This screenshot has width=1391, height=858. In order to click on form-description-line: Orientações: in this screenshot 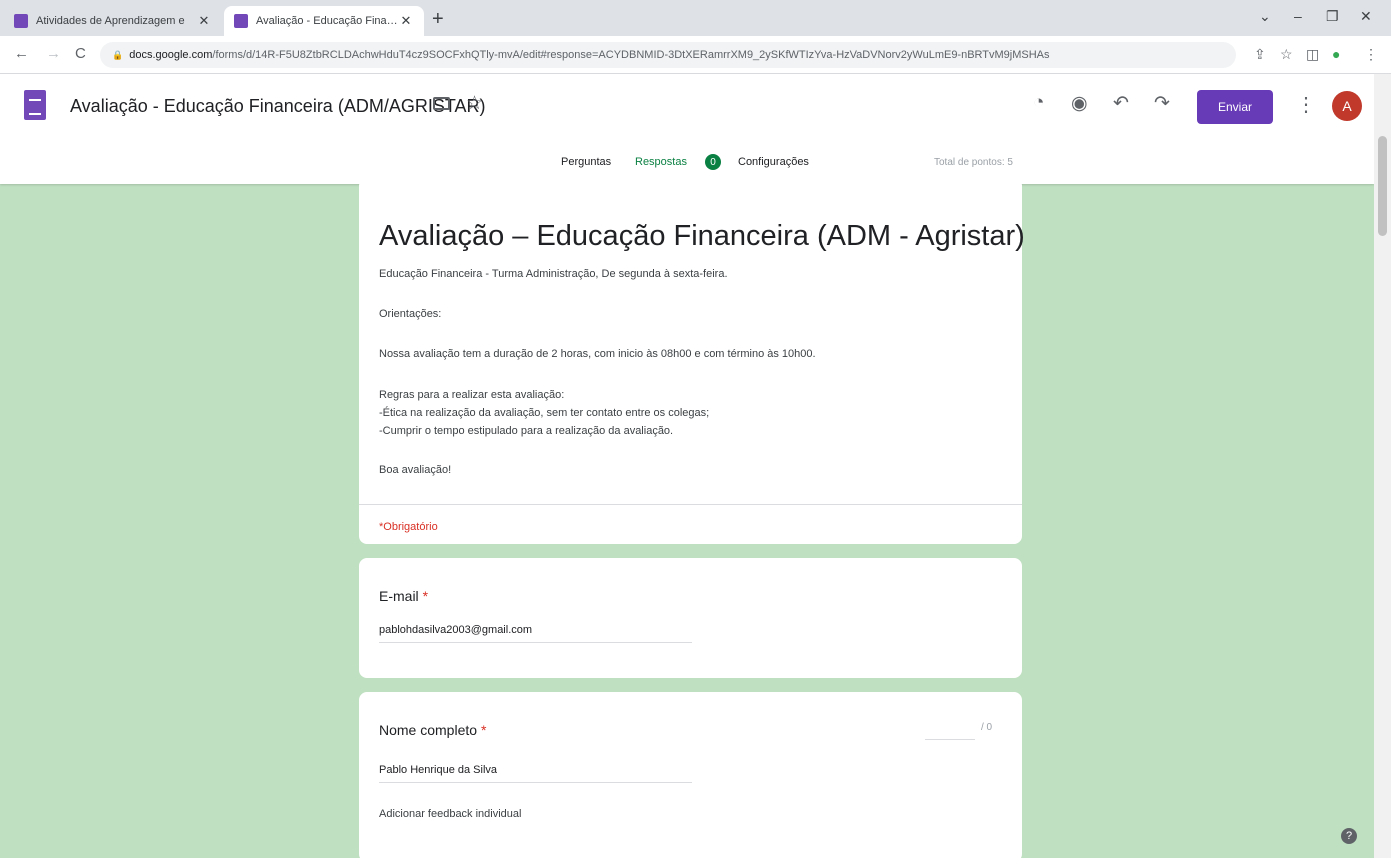, I will do `click(410, 314)`.